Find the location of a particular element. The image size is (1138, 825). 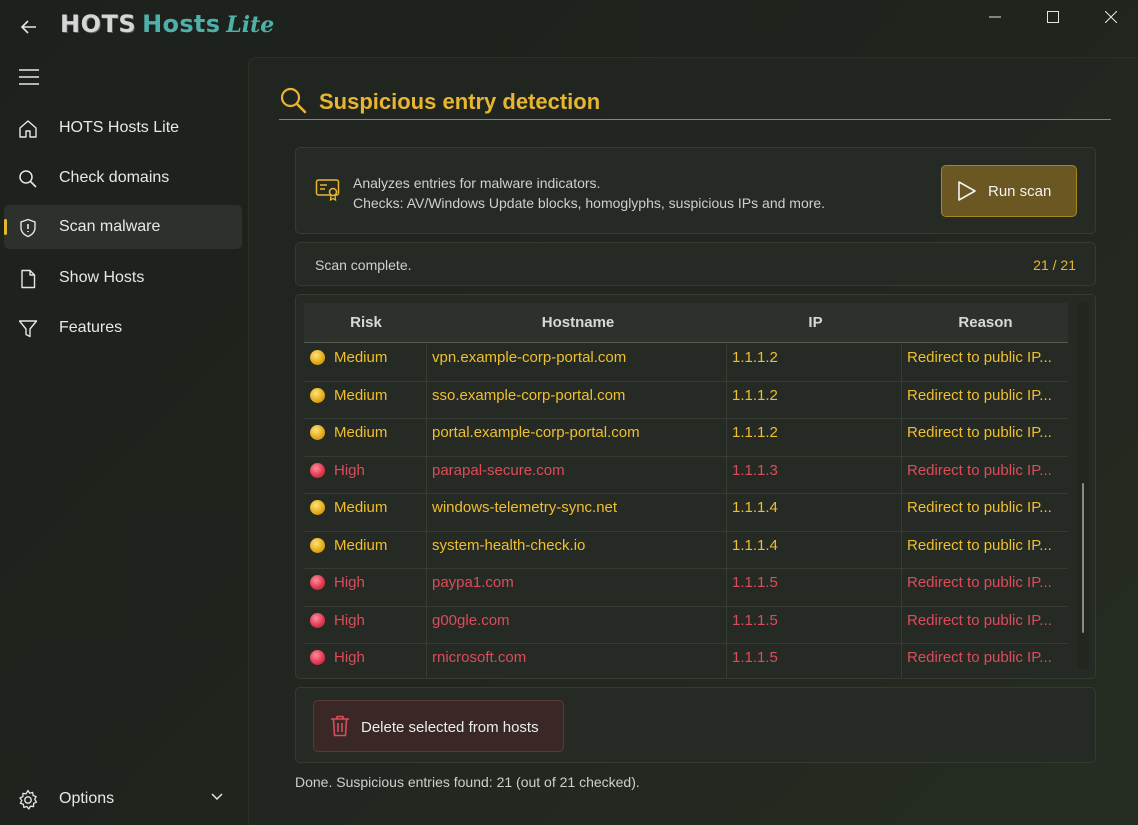

hostname-cell: rnicrosoft.com is located at coordinates (577, 661).